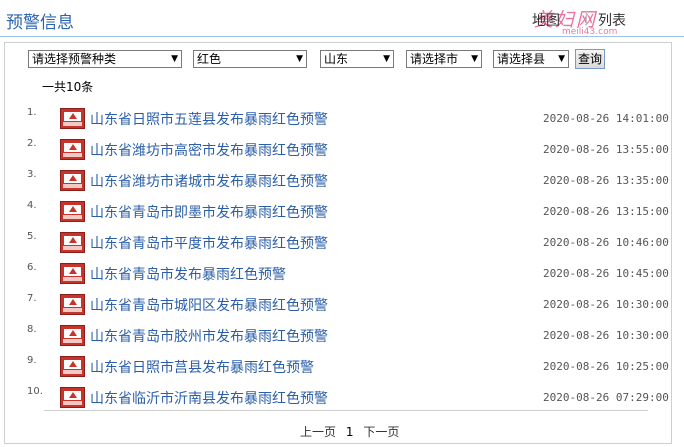 Image resolution: width=684 pixels, height=447 pixels. I want to click on warning-row: 3. 山东省潍坊市诸城市发布暴雨红色预警 2020-08-26 13:35:00, so click(342, 183).